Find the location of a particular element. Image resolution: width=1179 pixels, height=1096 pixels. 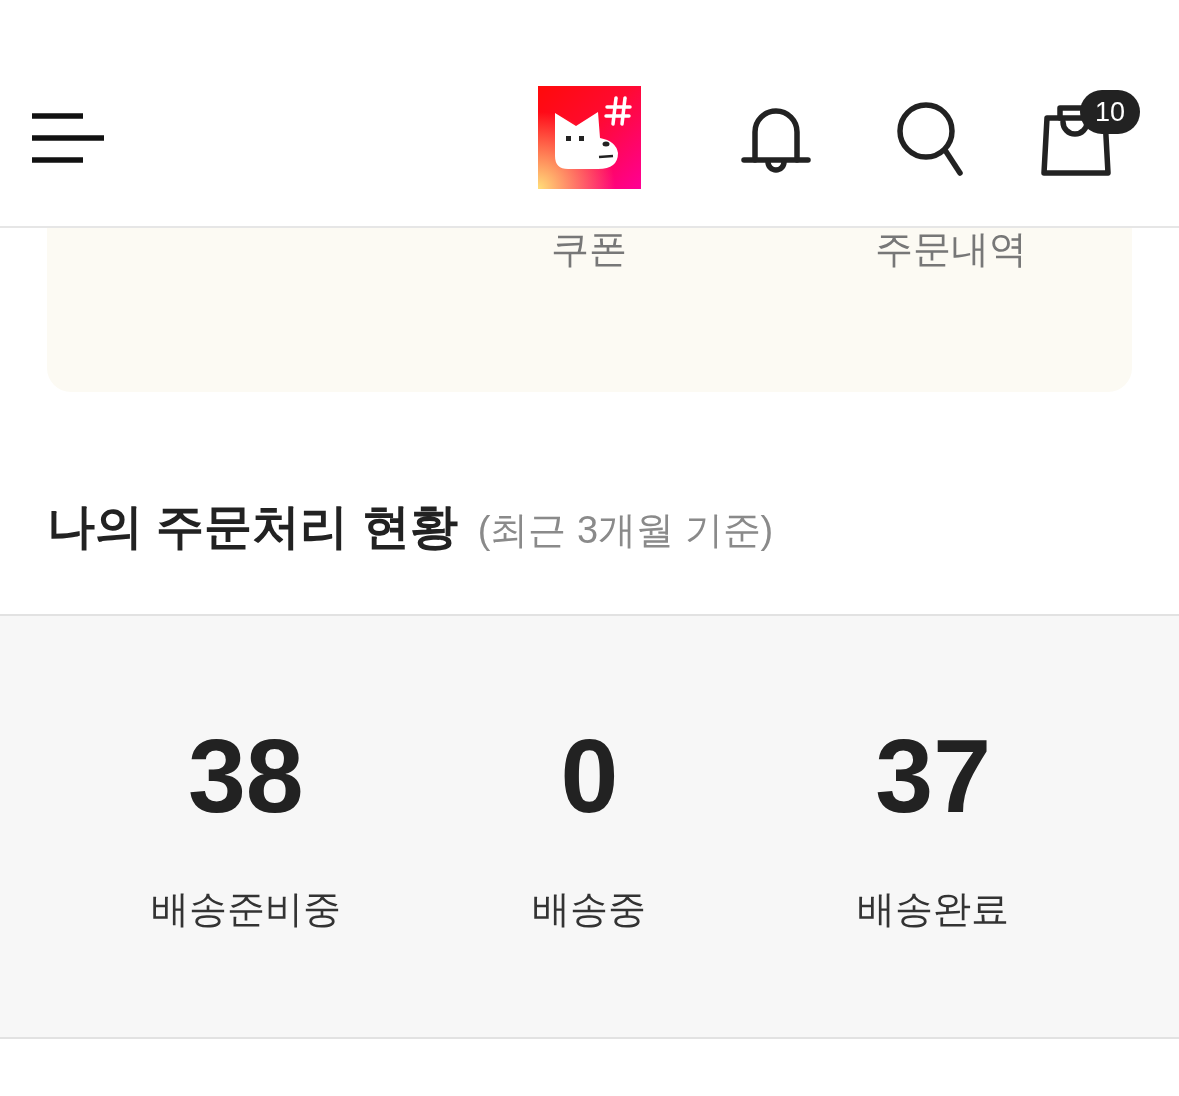

order-count: 38 is located at coordinates (246, 776).